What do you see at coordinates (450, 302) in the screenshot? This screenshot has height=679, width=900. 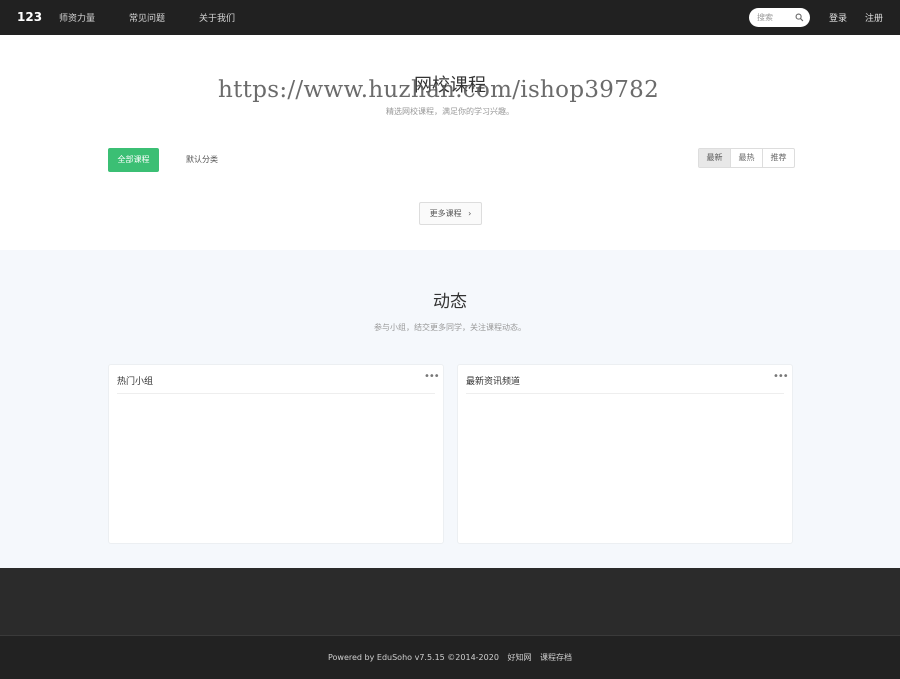 I see `dynamics-title: 动态` at bounding box center [450, 302].